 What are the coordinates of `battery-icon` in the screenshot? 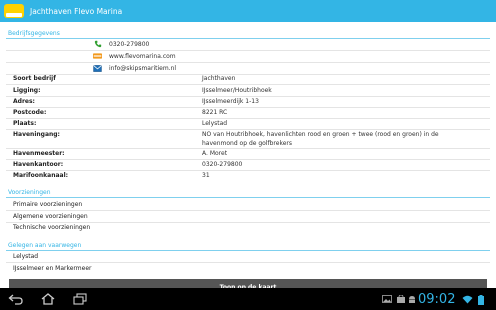 It's located at (482, 300).